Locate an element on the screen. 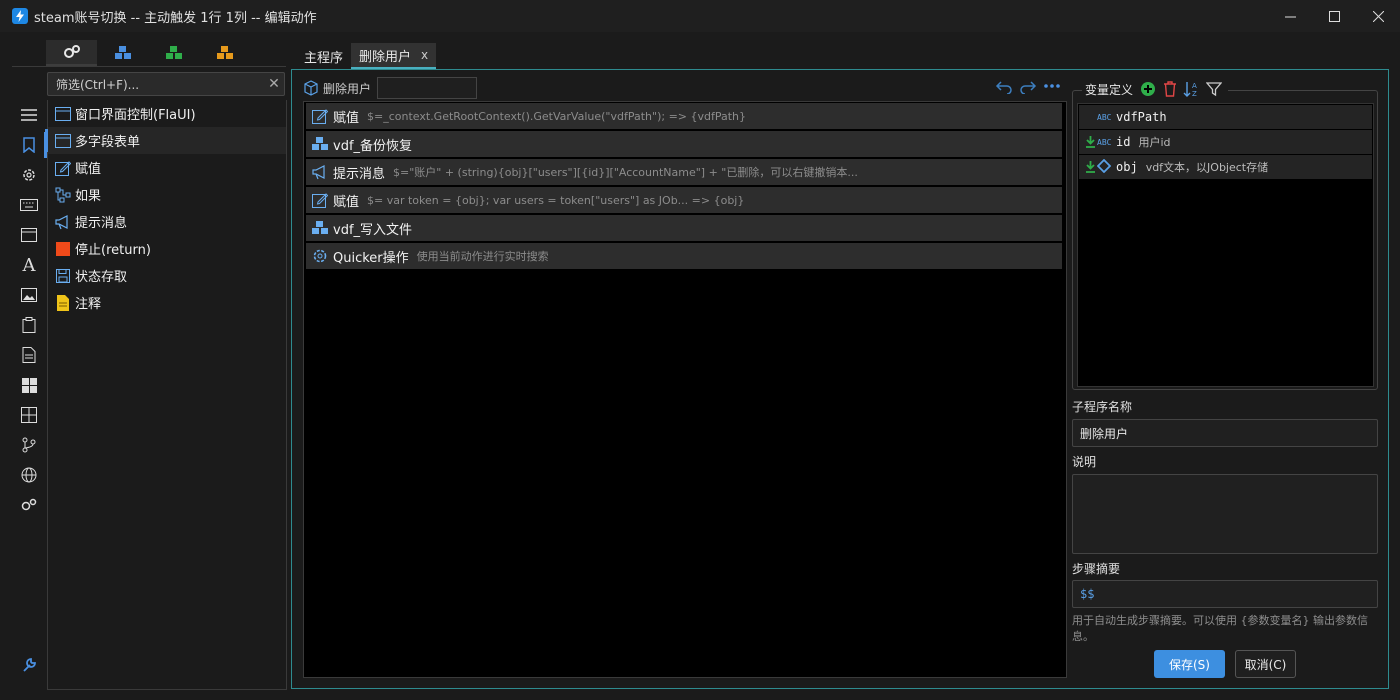 The height and width of the screenshot is (700, 1400). variable-row: ABC id 用户id is located at coordinates (1225, 142).